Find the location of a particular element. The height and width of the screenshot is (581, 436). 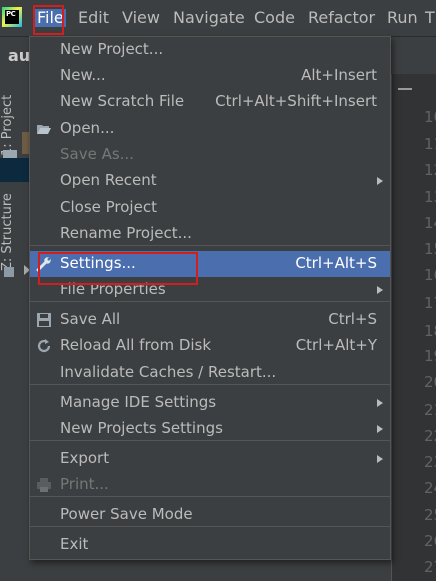

structure-tool-tab: Z: Structure is located at coordinates (11, 232).